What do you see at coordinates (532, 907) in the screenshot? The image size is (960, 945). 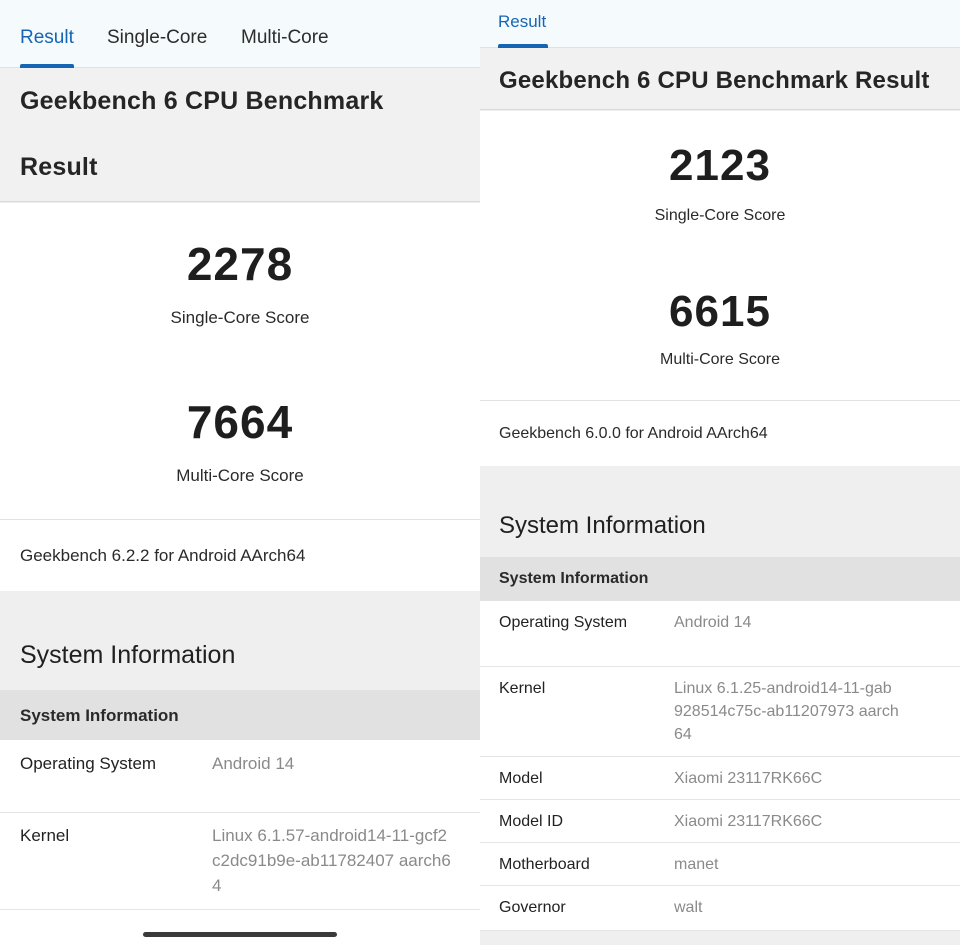 I see `info-label: Governor` at bounding box center [532, 907].